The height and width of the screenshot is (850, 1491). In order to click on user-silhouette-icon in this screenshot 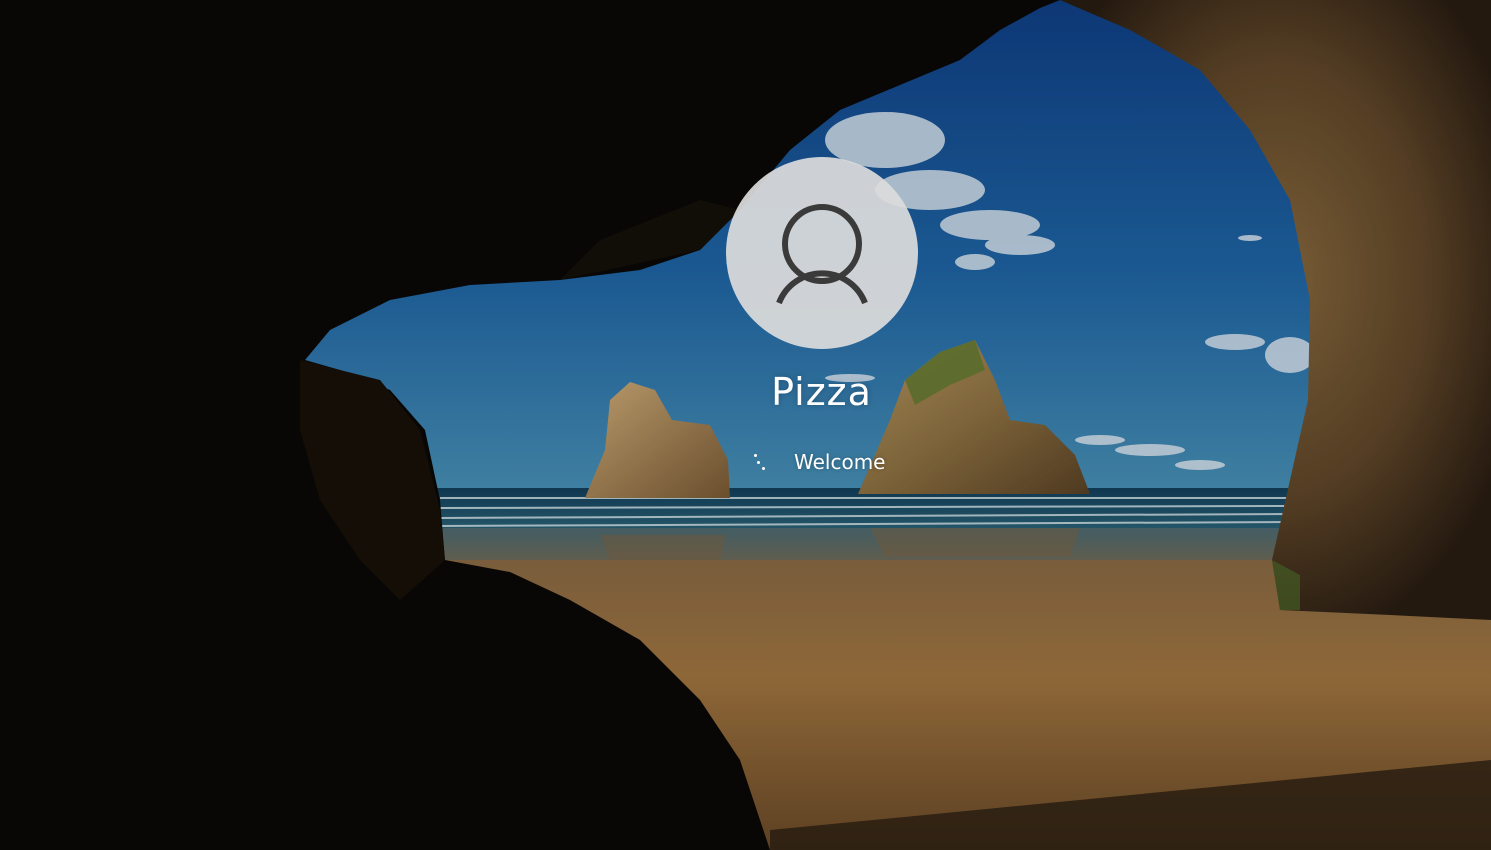, I will do `click(822, 254)`.